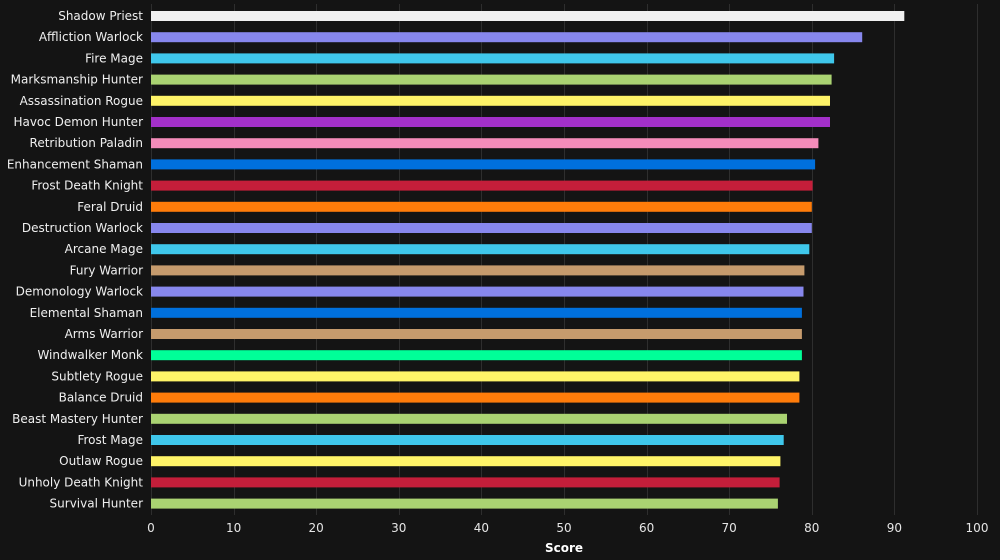 The height and width of the screenshot is (560, 1000). What do you see at coordinates (86, 143) in the screenshot?
I see `category-label: Retribution Paladin` at bounding box center [86, 143].